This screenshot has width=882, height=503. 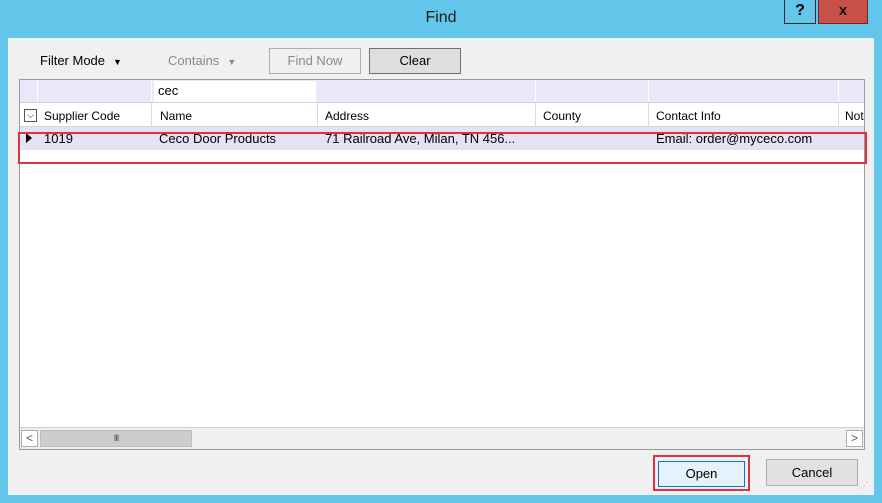 I want to click on open-button: Open, so click(x=701, y=474).